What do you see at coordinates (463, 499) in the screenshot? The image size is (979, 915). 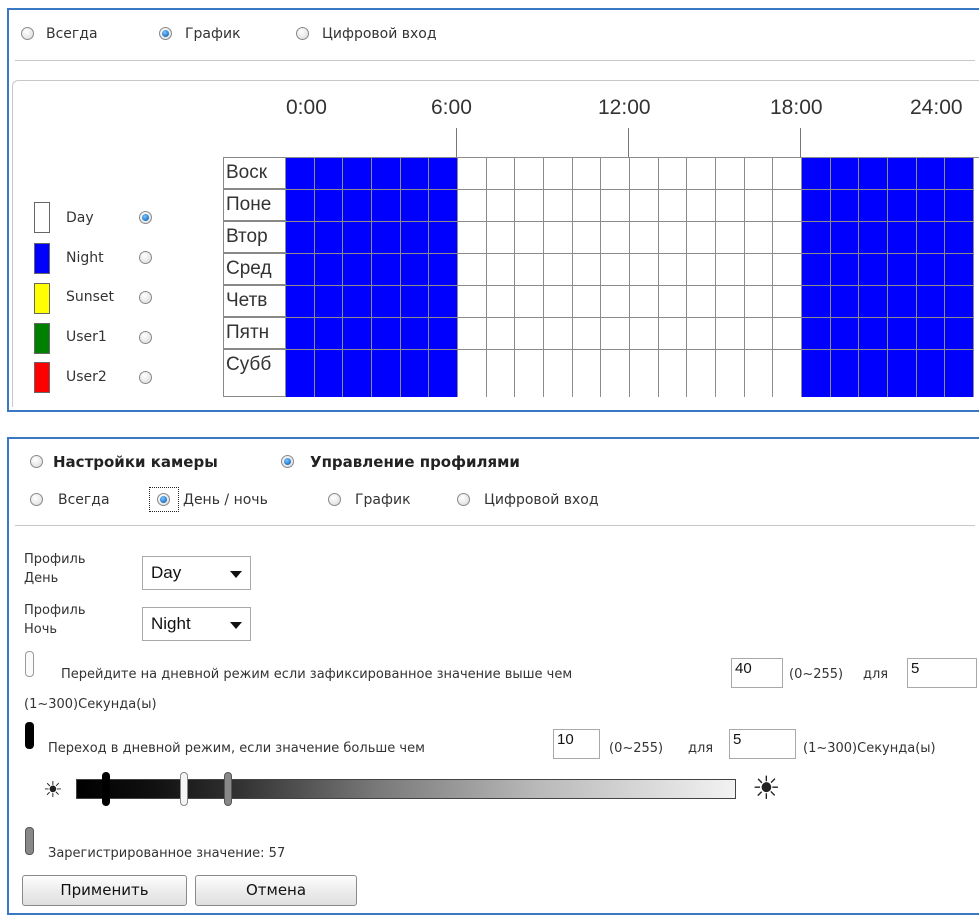 I see `pm-mode-digital-input-radio` at bounding box center [463, 499].